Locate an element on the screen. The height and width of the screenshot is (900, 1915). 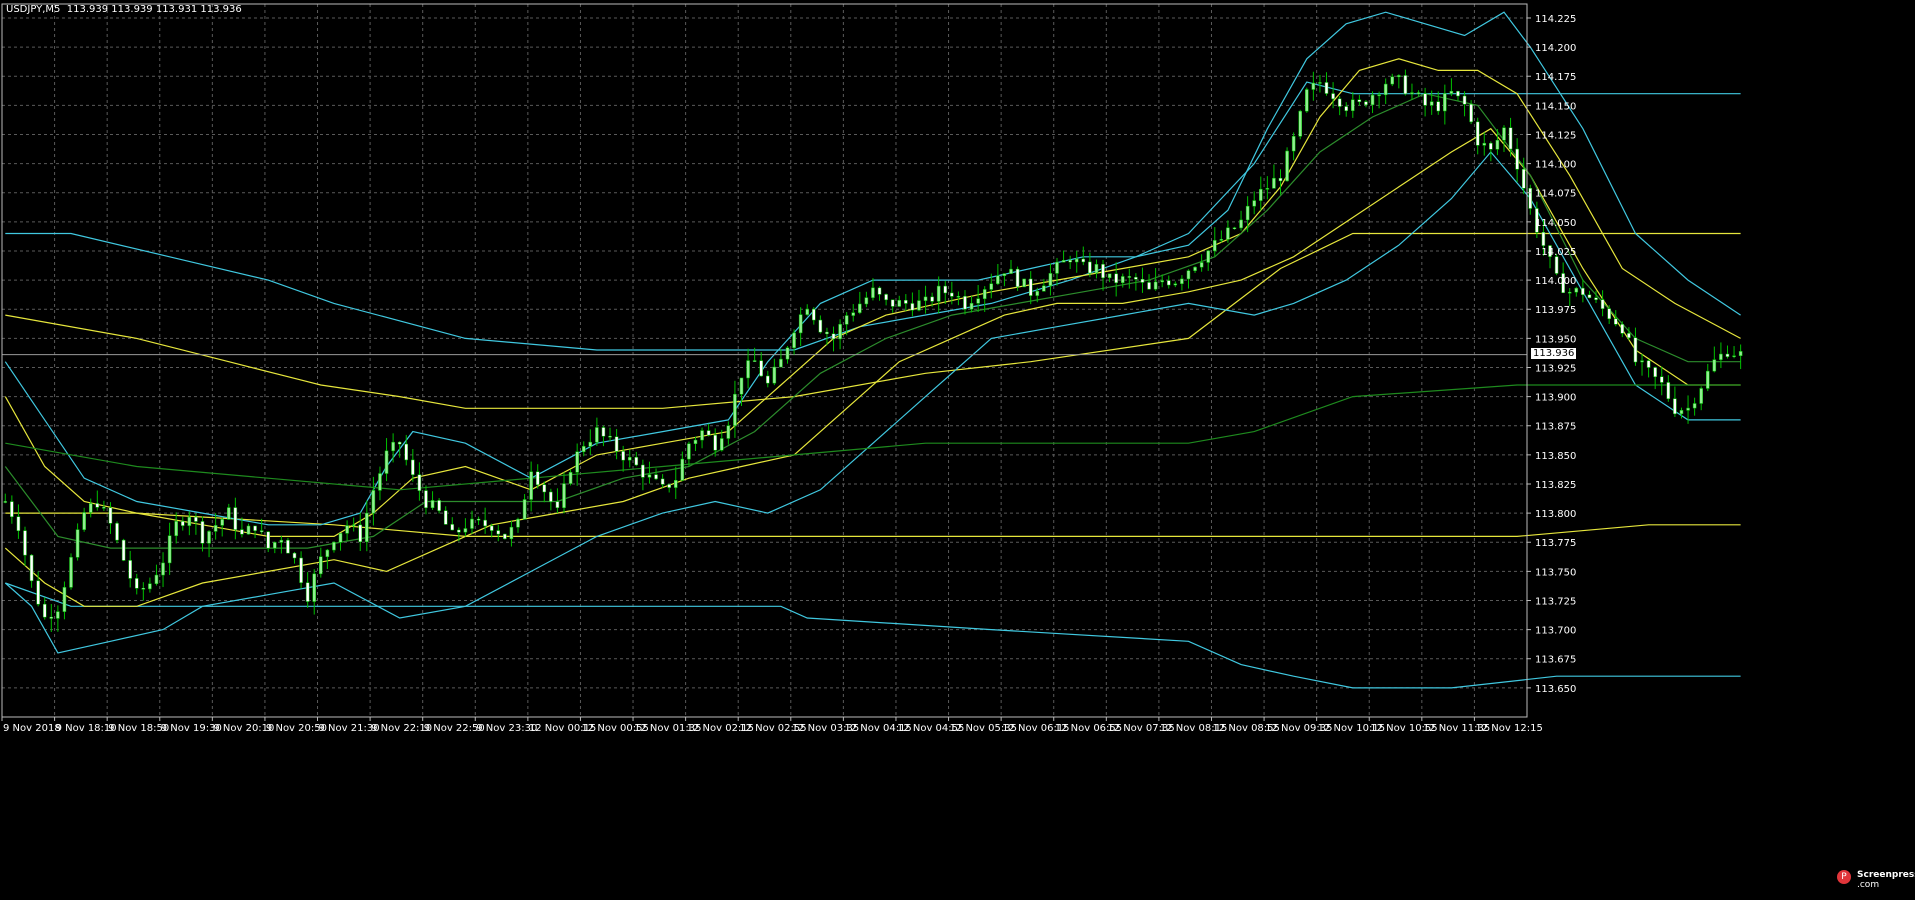
watermark: P Screenpresso.com is located at coordinates (1875, 879).